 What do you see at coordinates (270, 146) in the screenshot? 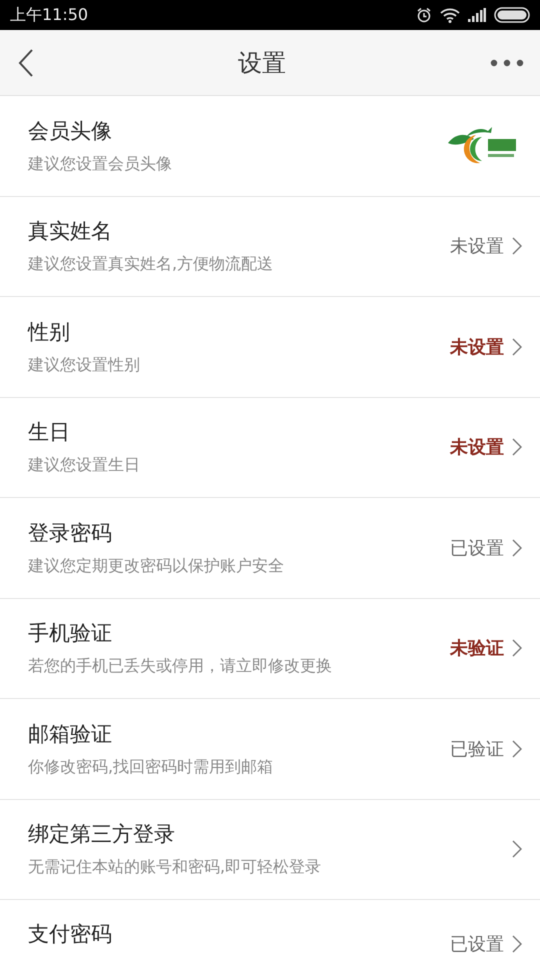
I see `settings-row: 会员头像 建议您设置会员头像` at bounding box center [270, 146].